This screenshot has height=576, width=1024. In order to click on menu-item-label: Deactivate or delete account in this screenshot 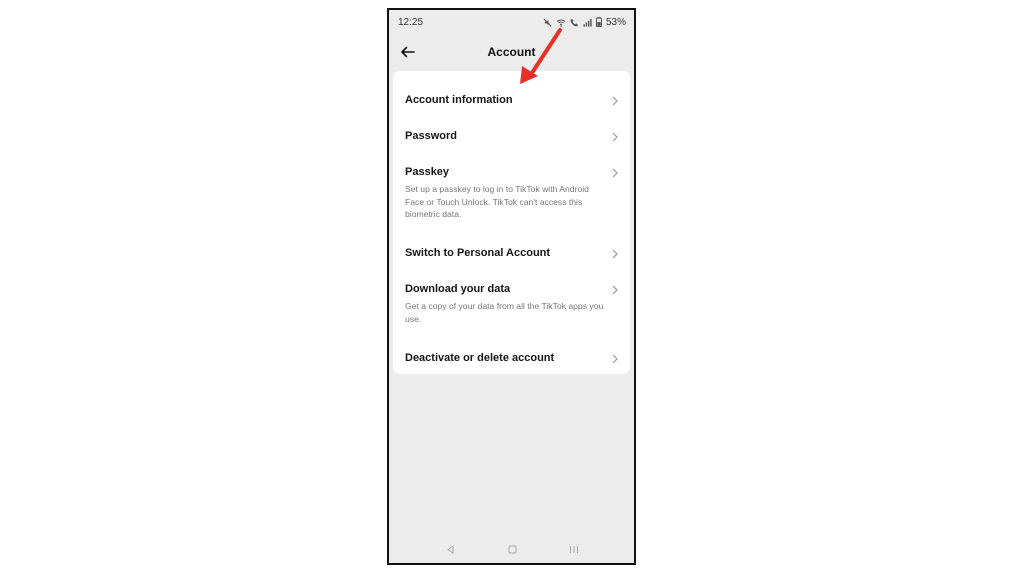, I will do `click(480, 358)`.